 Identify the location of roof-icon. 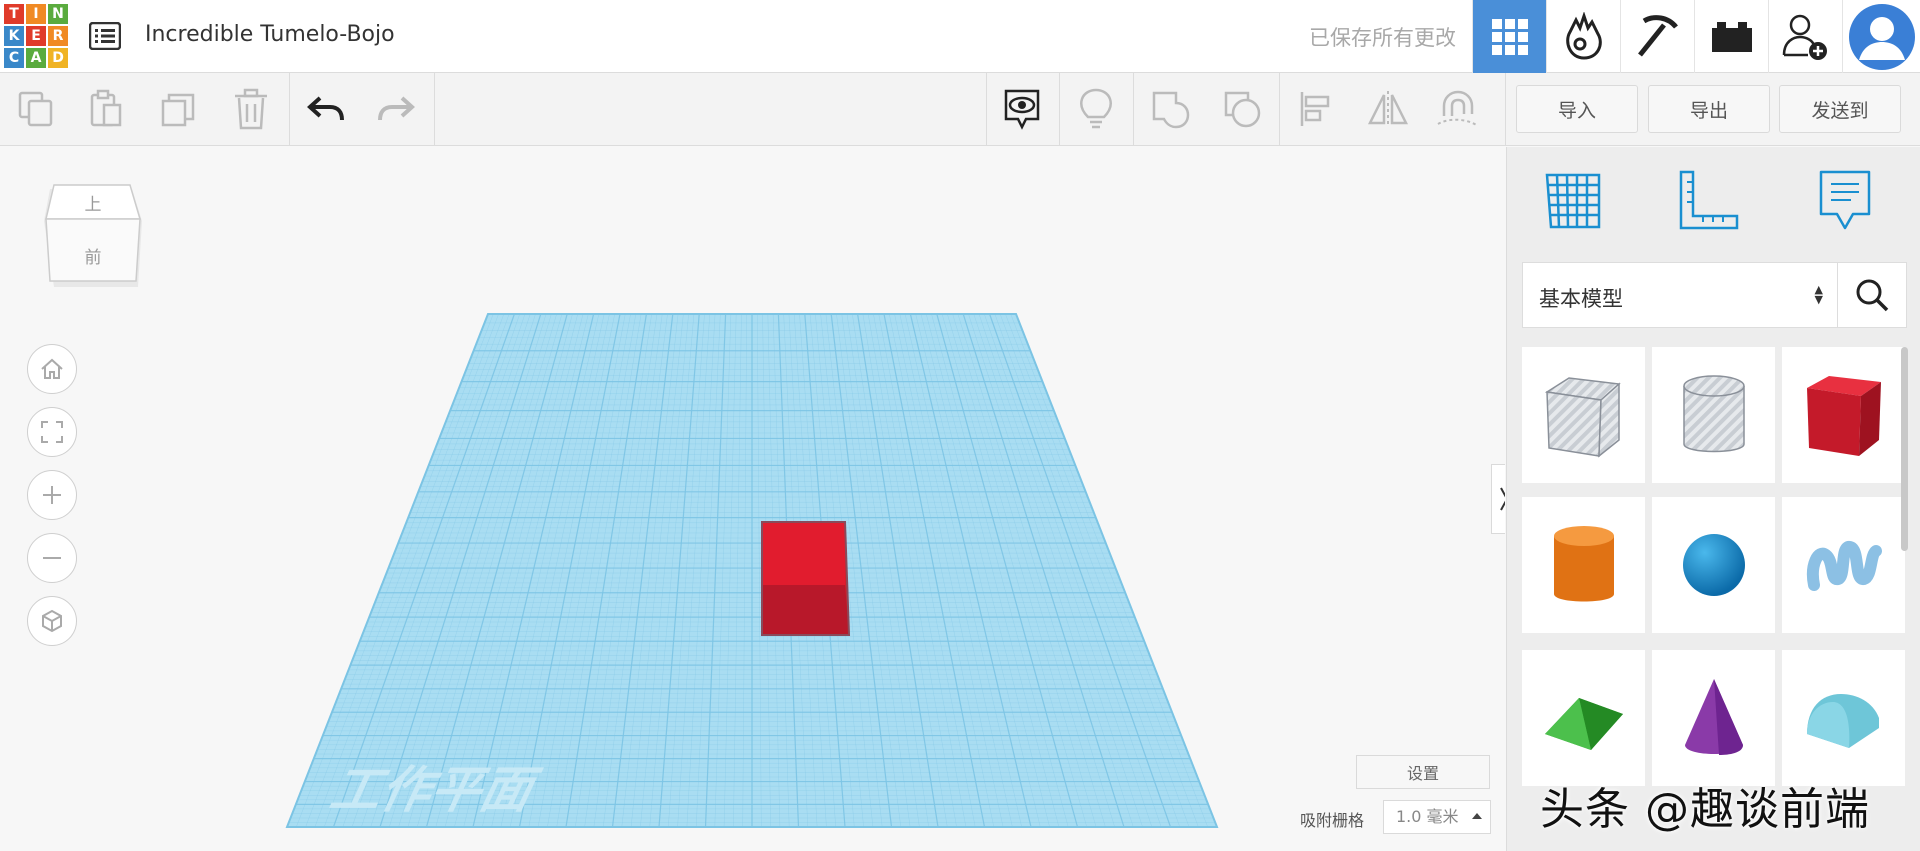
(1583, 724).